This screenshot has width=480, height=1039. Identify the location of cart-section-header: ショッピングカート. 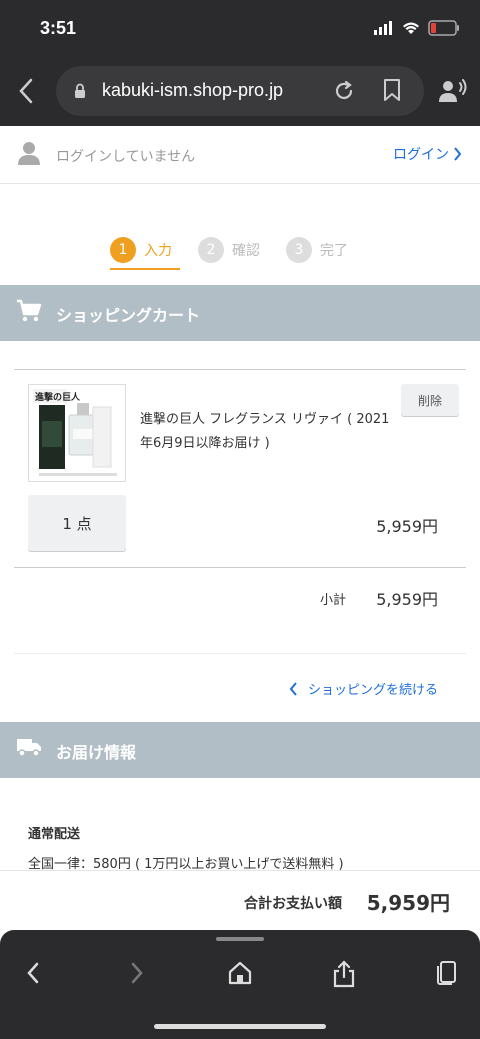
(240, 313).